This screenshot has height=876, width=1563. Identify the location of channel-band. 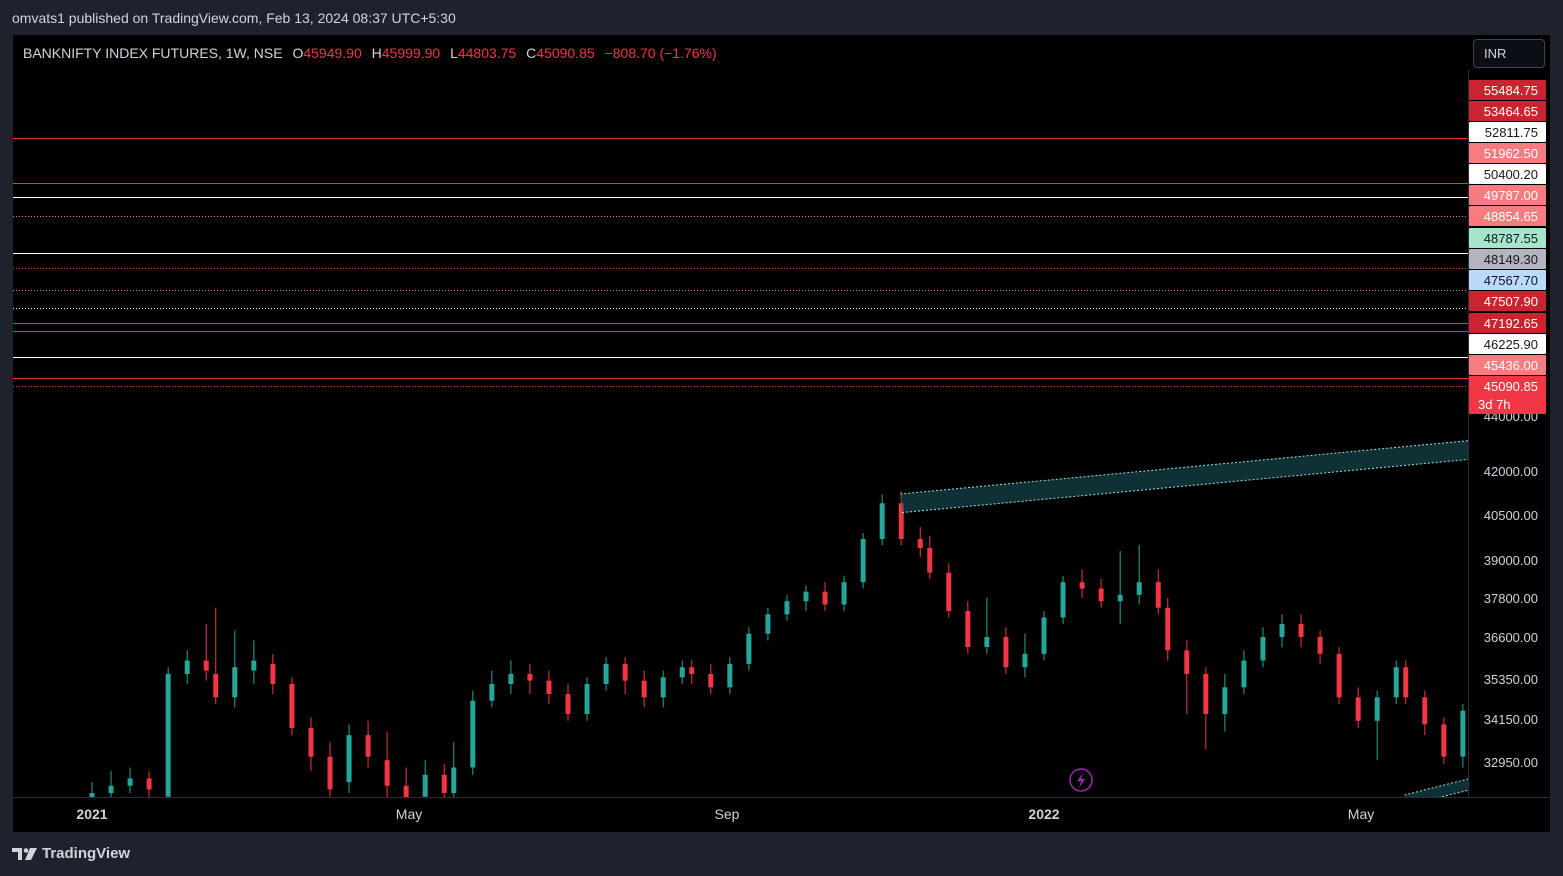
(1184, 477).